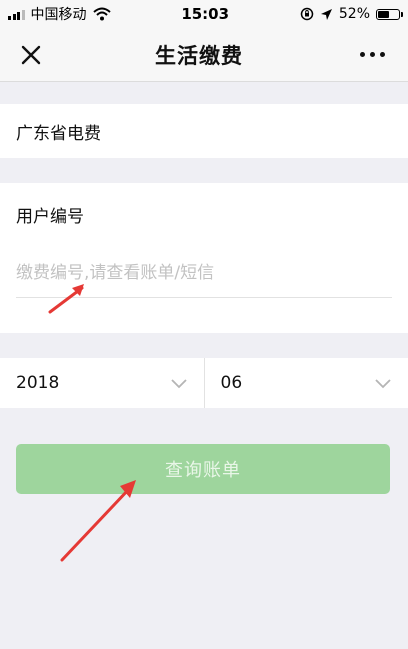  What do you see at coordinates (231, 383) in the screenshot?
I see `month-value: 06` at bounding box center [231, 383].